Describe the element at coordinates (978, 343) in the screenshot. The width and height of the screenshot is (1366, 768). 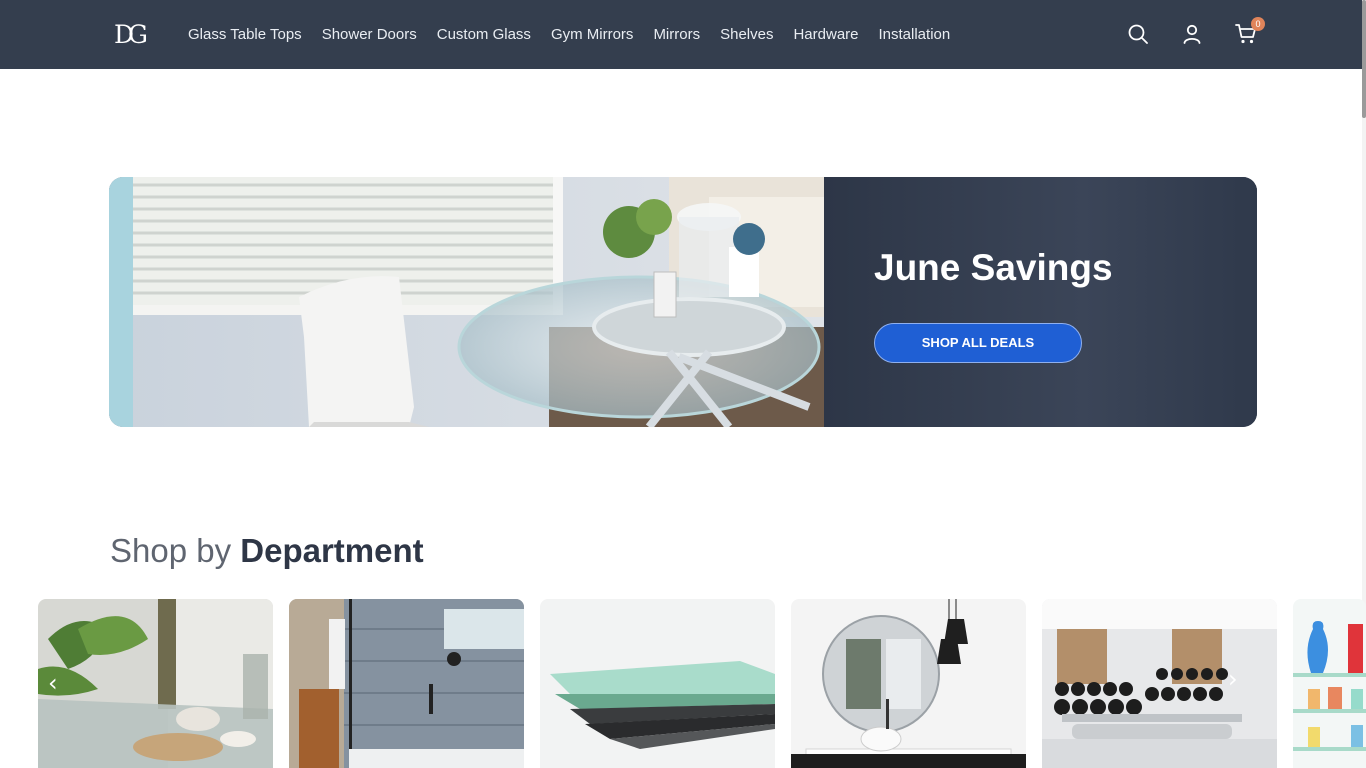
I see `shop-all-deals-button: SHOP ALL DEALS` at that location.